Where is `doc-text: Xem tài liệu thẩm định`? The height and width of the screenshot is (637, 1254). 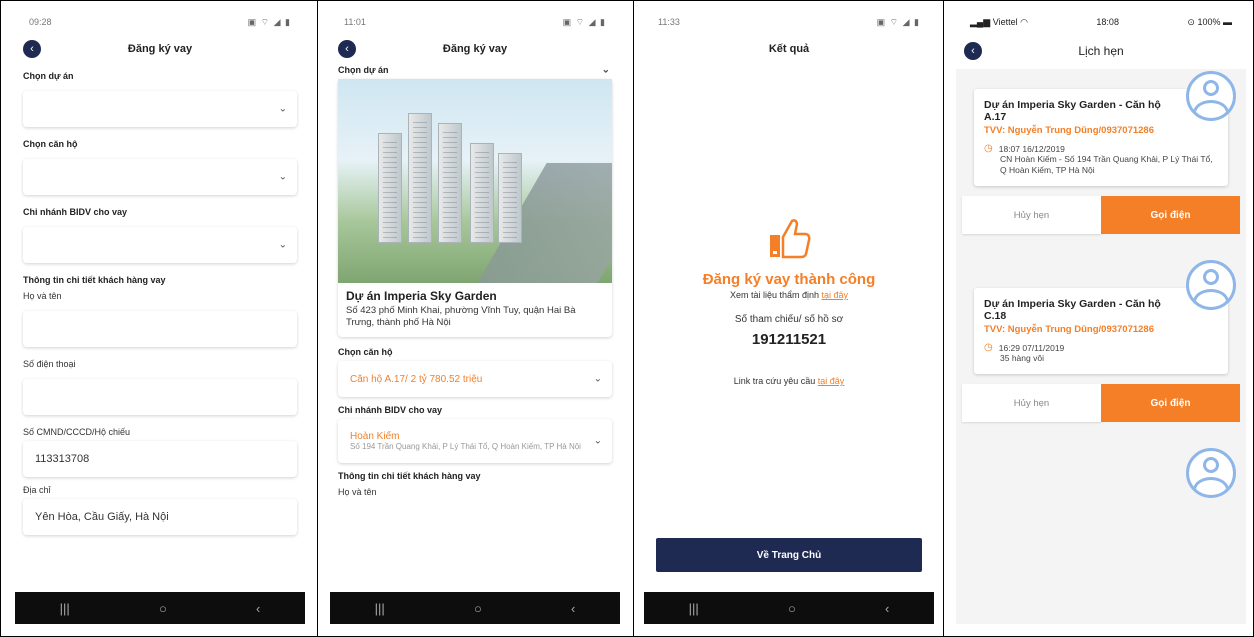
doc-text: Xem tài liệu thẩm định is located at coordinates (774, 295).